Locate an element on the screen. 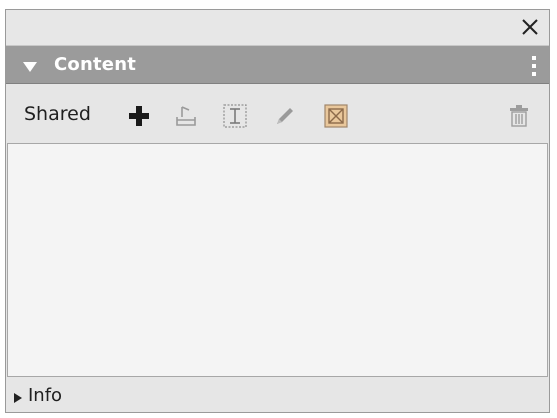  close-x-icon is located at coordinates (530, 27).